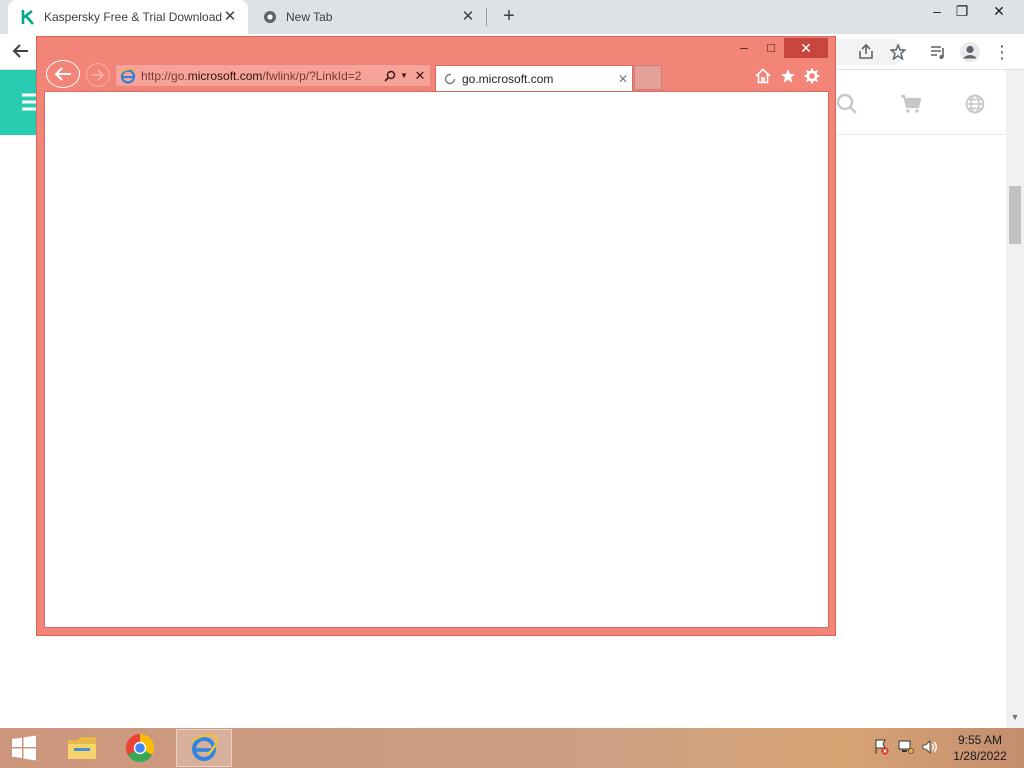 This screenshot has height=768, width=1024. I want to click on chrome-restore-button: ❐, so click(962, 12).